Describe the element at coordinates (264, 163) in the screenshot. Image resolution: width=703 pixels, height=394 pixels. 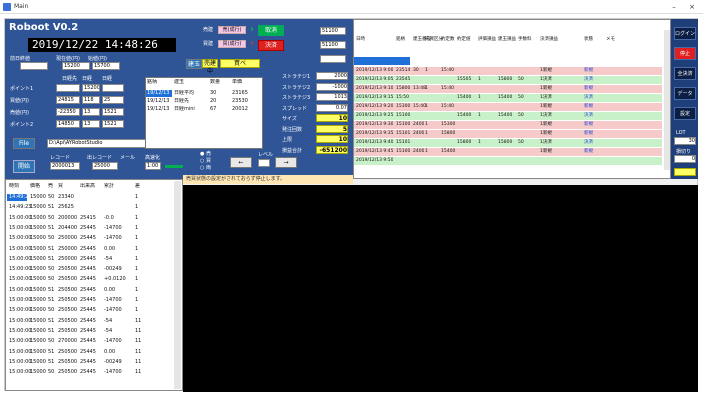
I see `level-field` at that location.